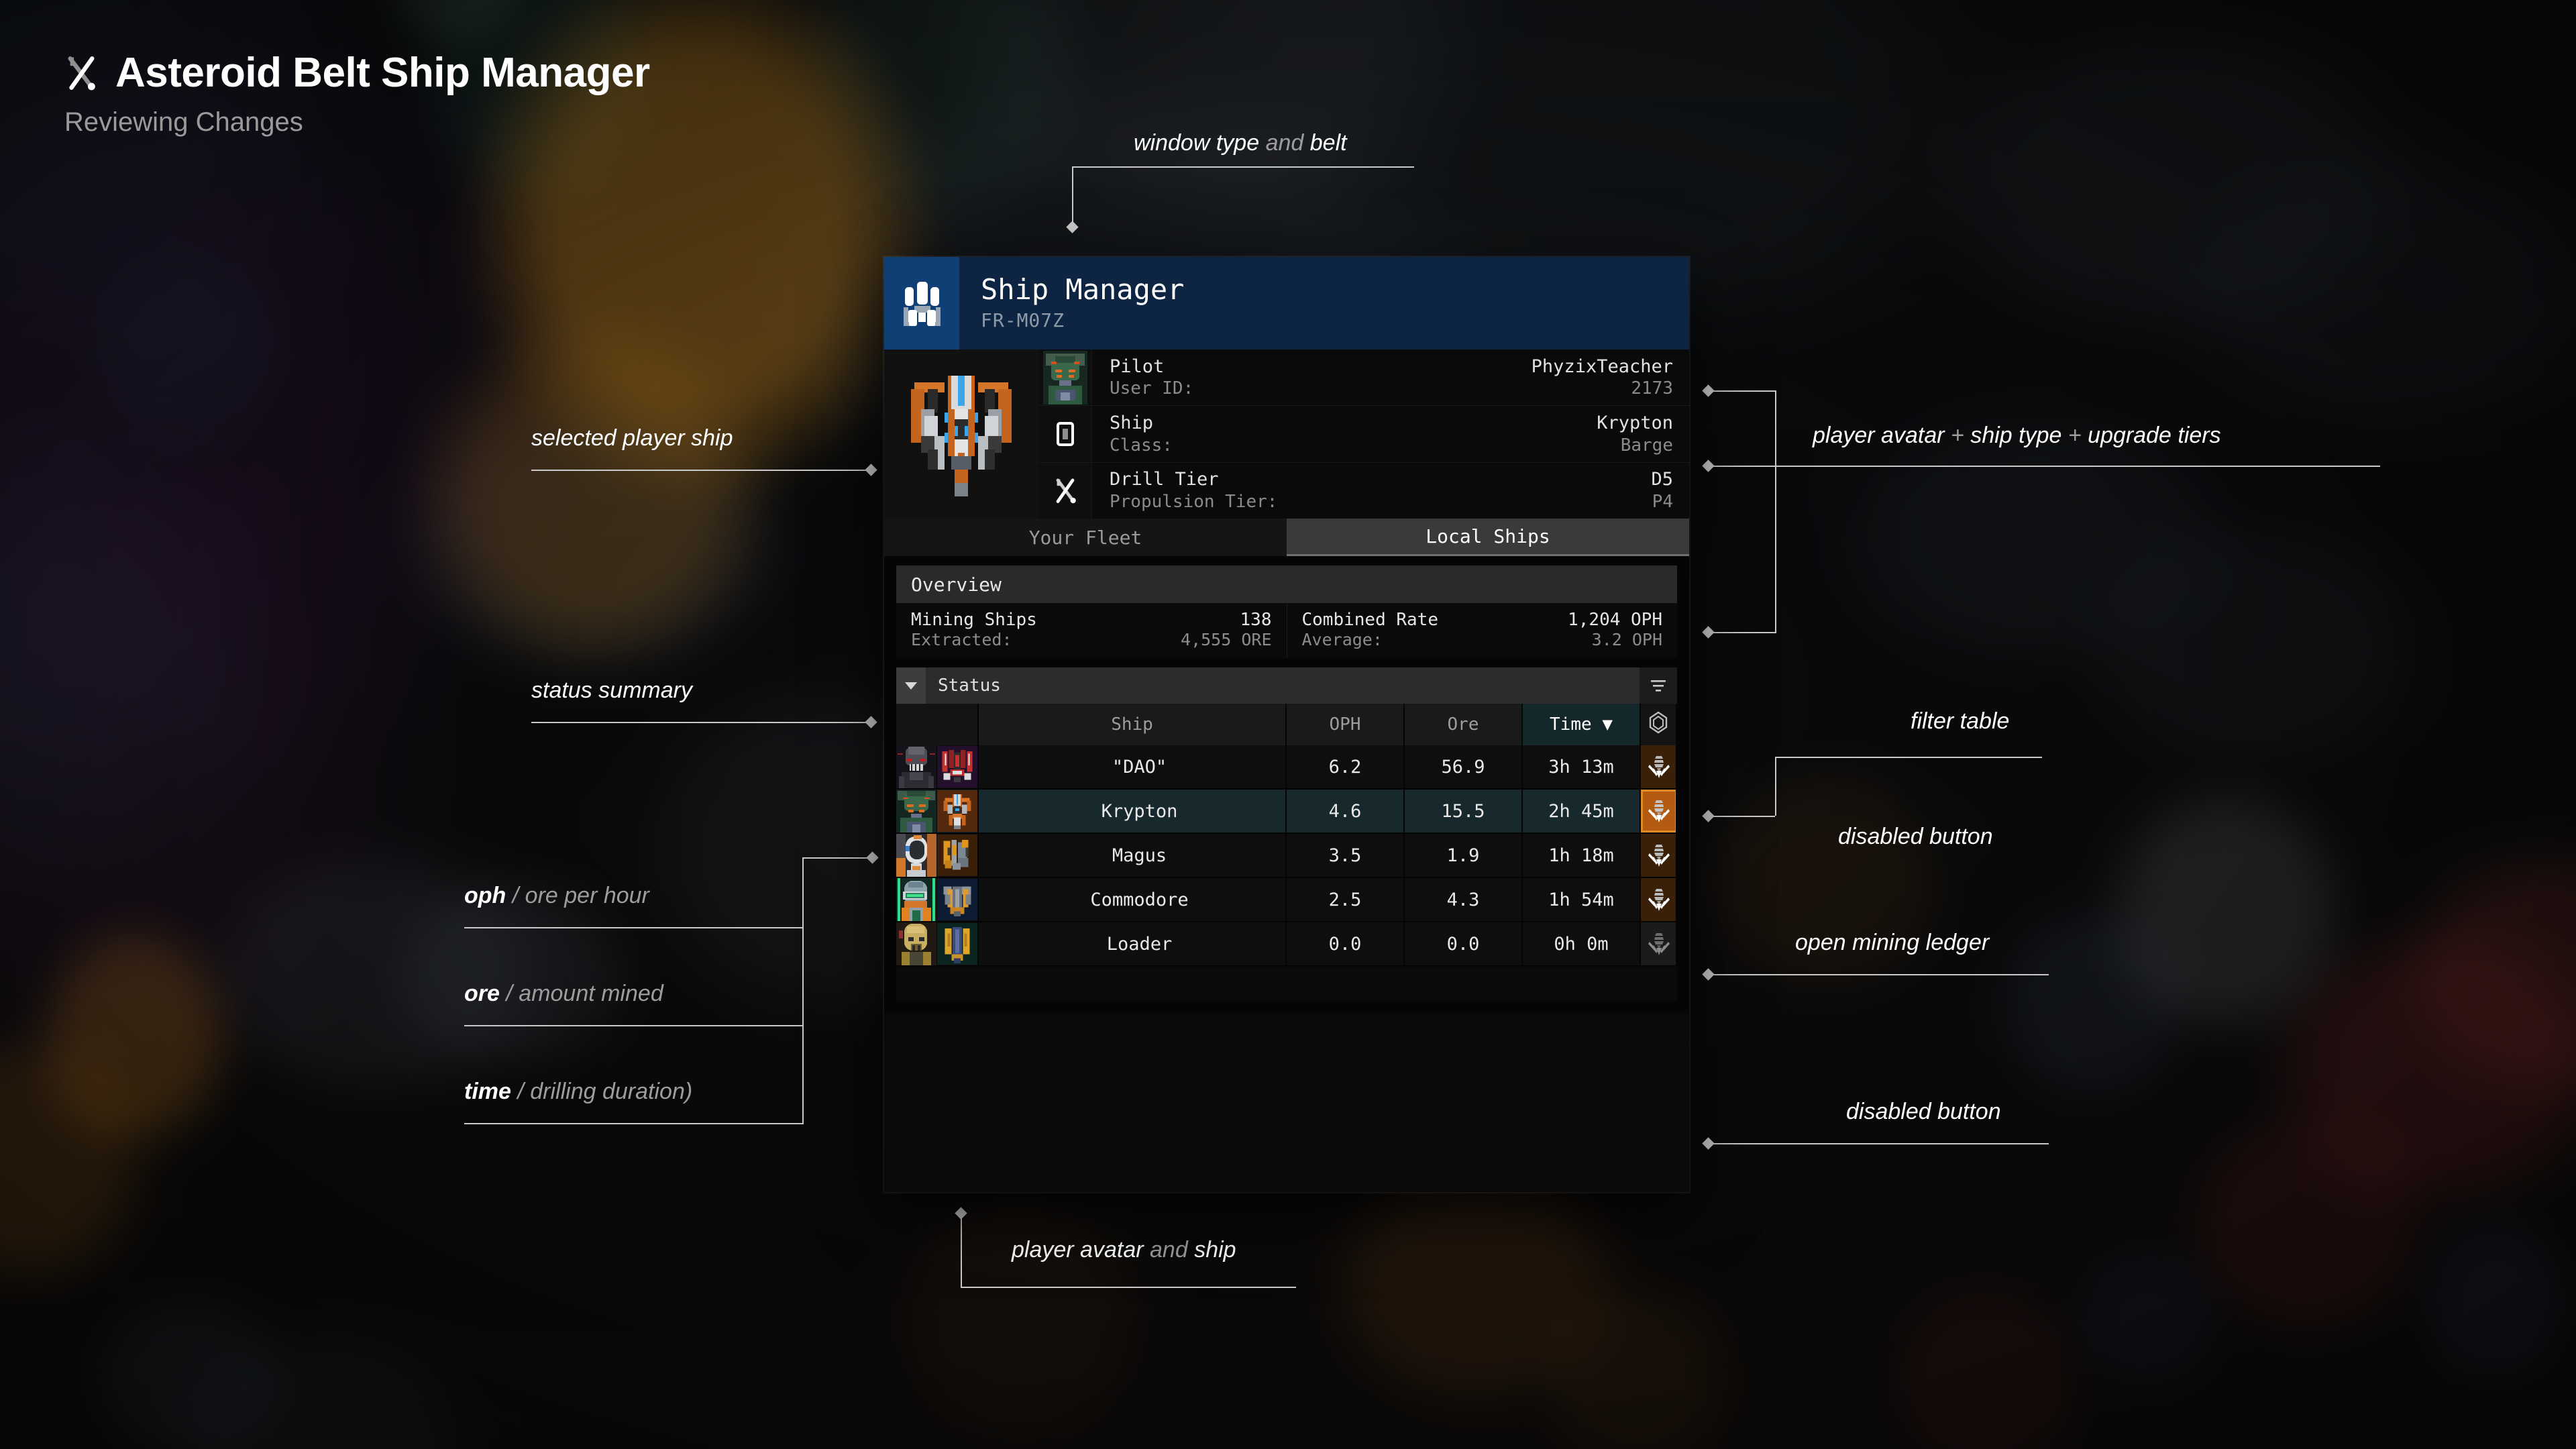  I want to click on filter-icon, so click(1658, 686).